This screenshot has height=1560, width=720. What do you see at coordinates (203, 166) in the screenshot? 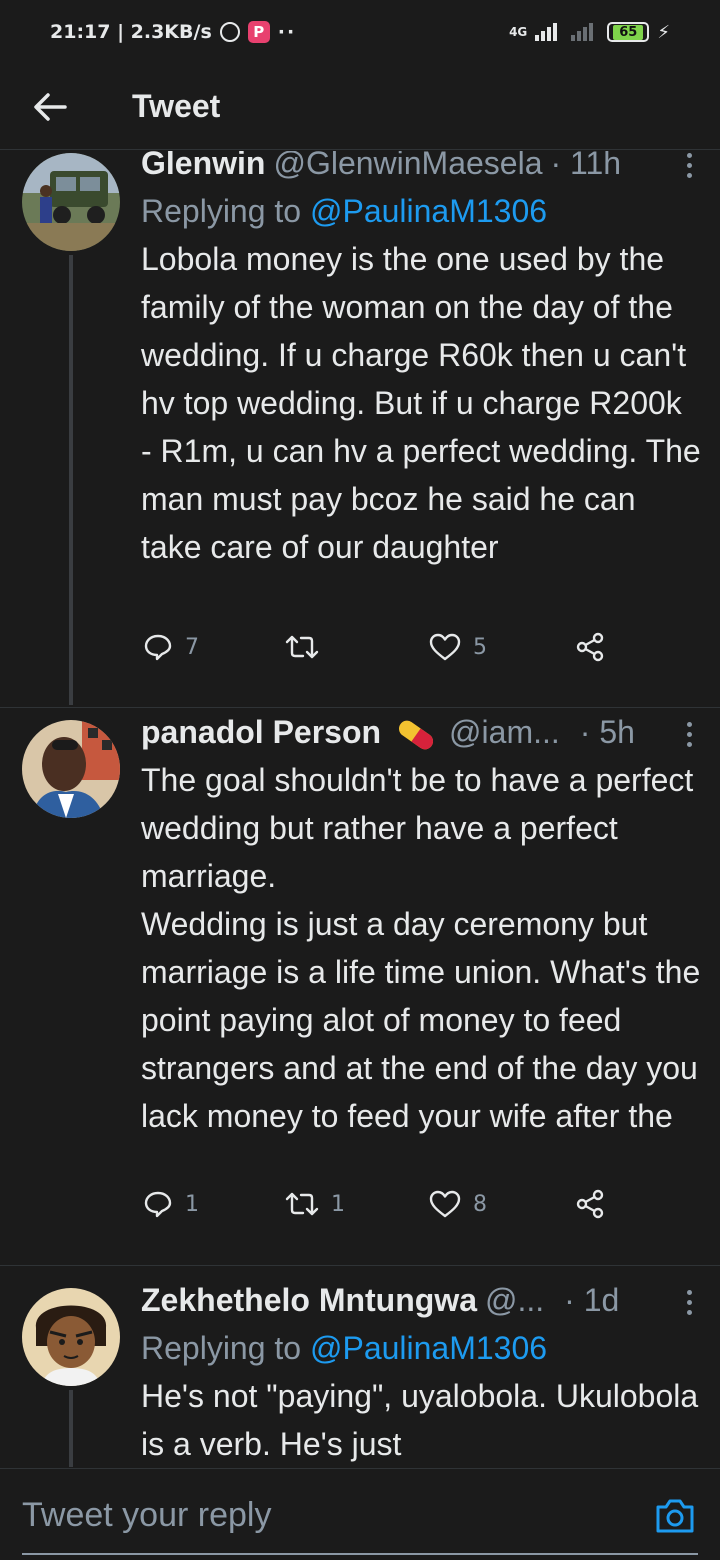
I see `author-name: Glenwin` at bounding box center [203, 166].